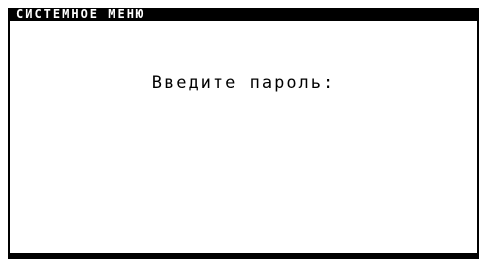 The height and width of the screenshot is (260, 479). I want to click on password-prompt: Введите пароль:, so click(243, 83).